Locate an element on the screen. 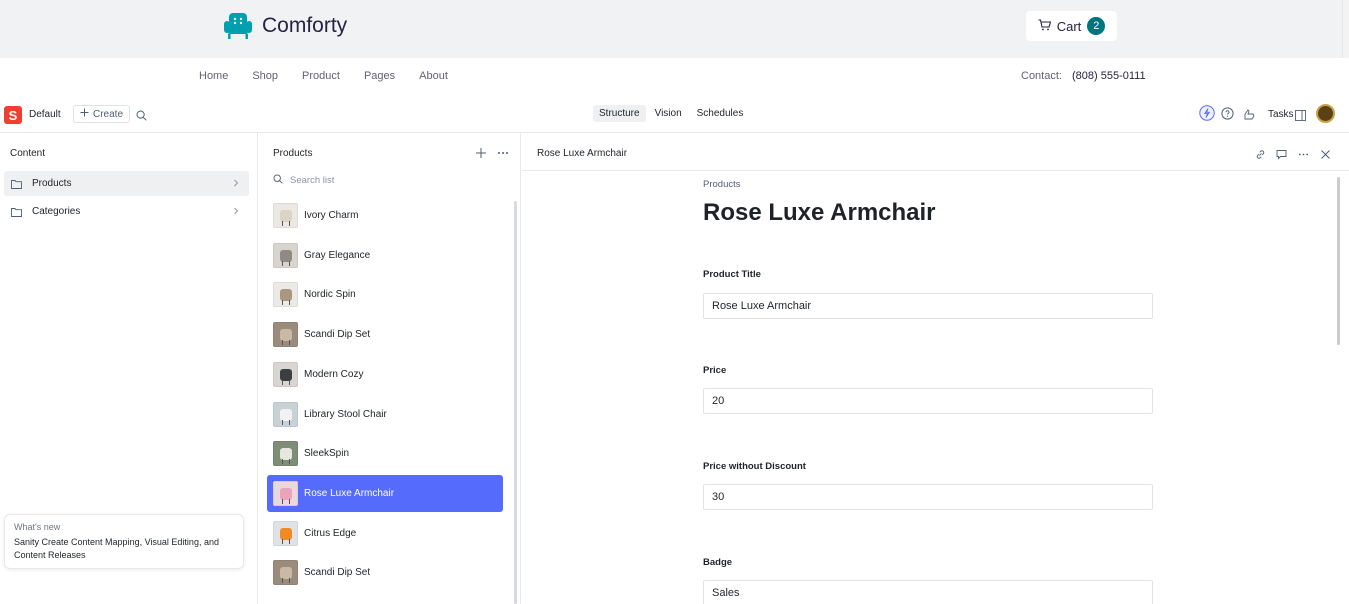 Image resolution: width=1349 pixels, height=604 pixels. cart-label: Cart is located at coordinates (1069, 26).